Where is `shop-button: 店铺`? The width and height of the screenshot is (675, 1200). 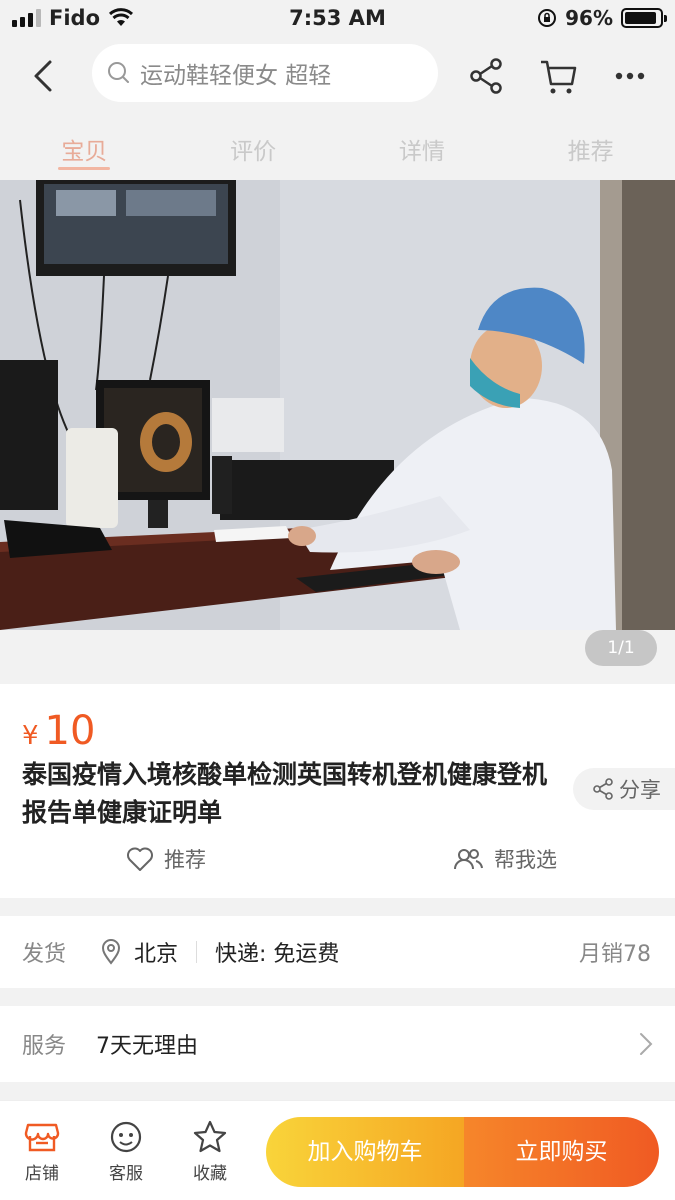
shop-button: 店铺 is located at coordinates (42, 1151).